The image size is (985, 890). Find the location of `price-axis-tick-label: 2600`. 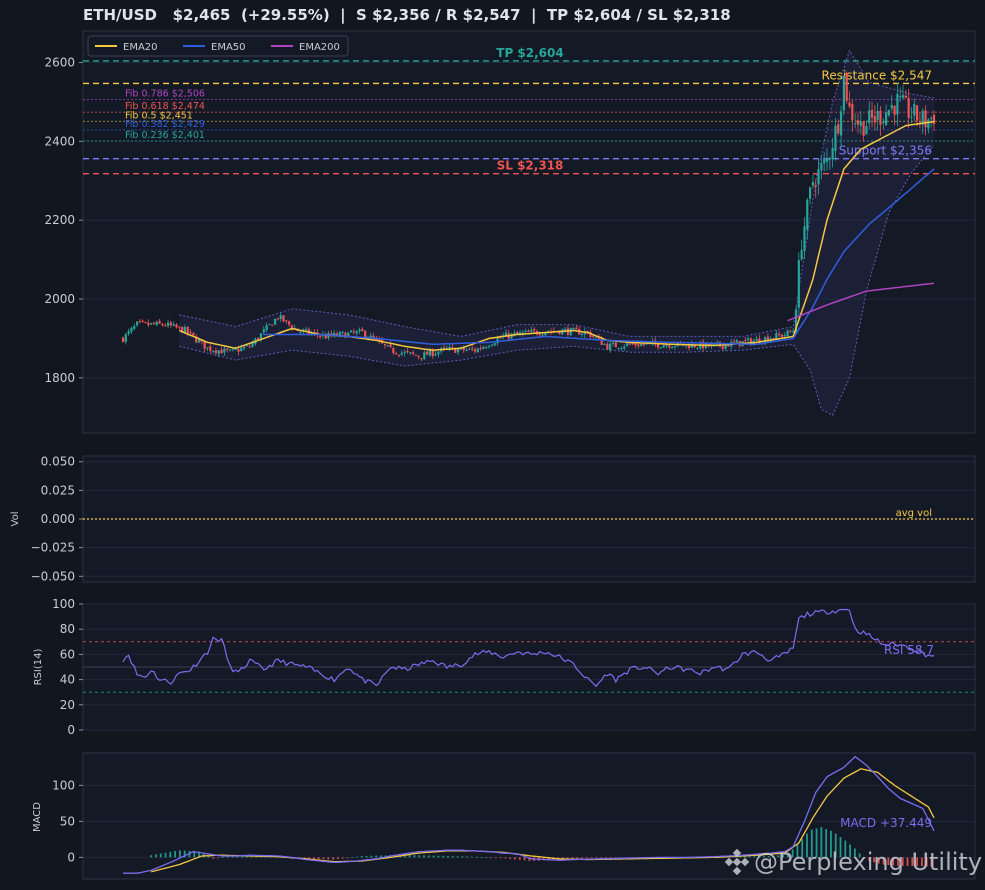

price-axis-tick-label: 2600 is located at coordinates (59, 63).